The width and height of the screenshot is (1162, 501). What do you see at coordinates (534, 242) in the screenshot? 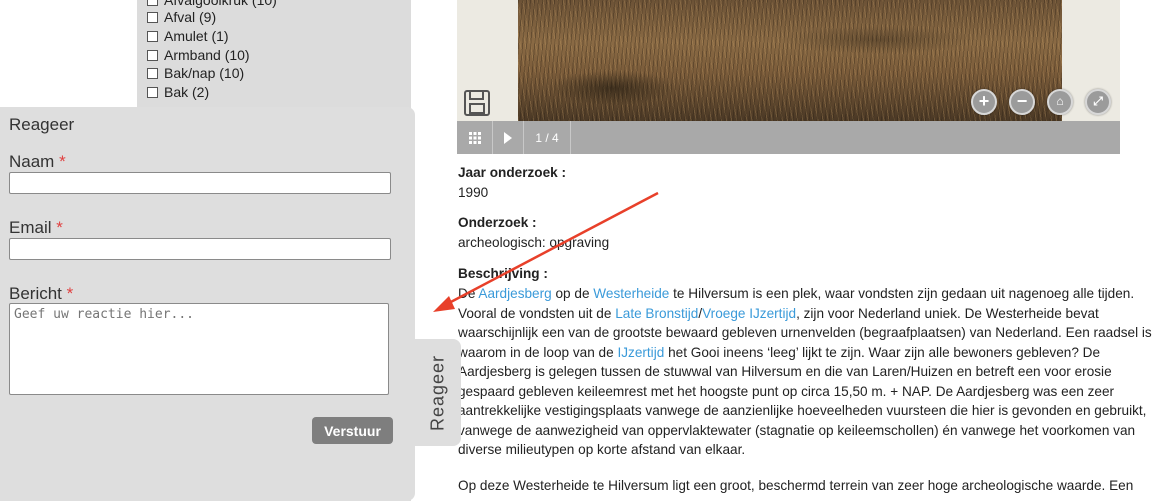
I see `onderzoek-value: archeologisch: opgraving` at bounding box center [534, 242].